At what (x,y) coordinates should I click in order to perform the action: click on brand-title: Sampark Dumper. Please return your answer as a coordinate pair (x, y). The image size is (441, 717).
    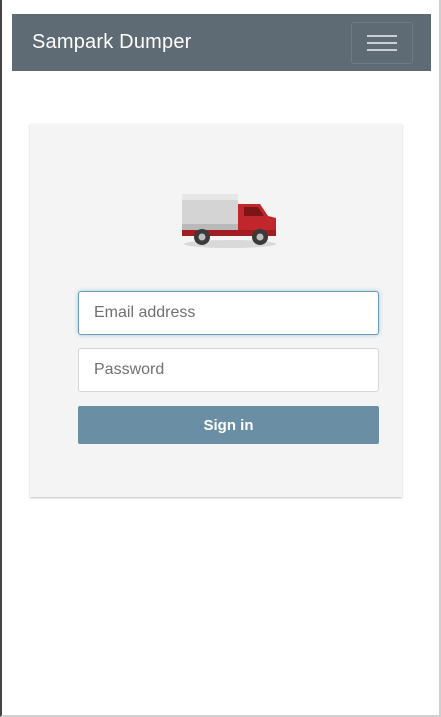
    Looking at the image, I should click on (112, 42).